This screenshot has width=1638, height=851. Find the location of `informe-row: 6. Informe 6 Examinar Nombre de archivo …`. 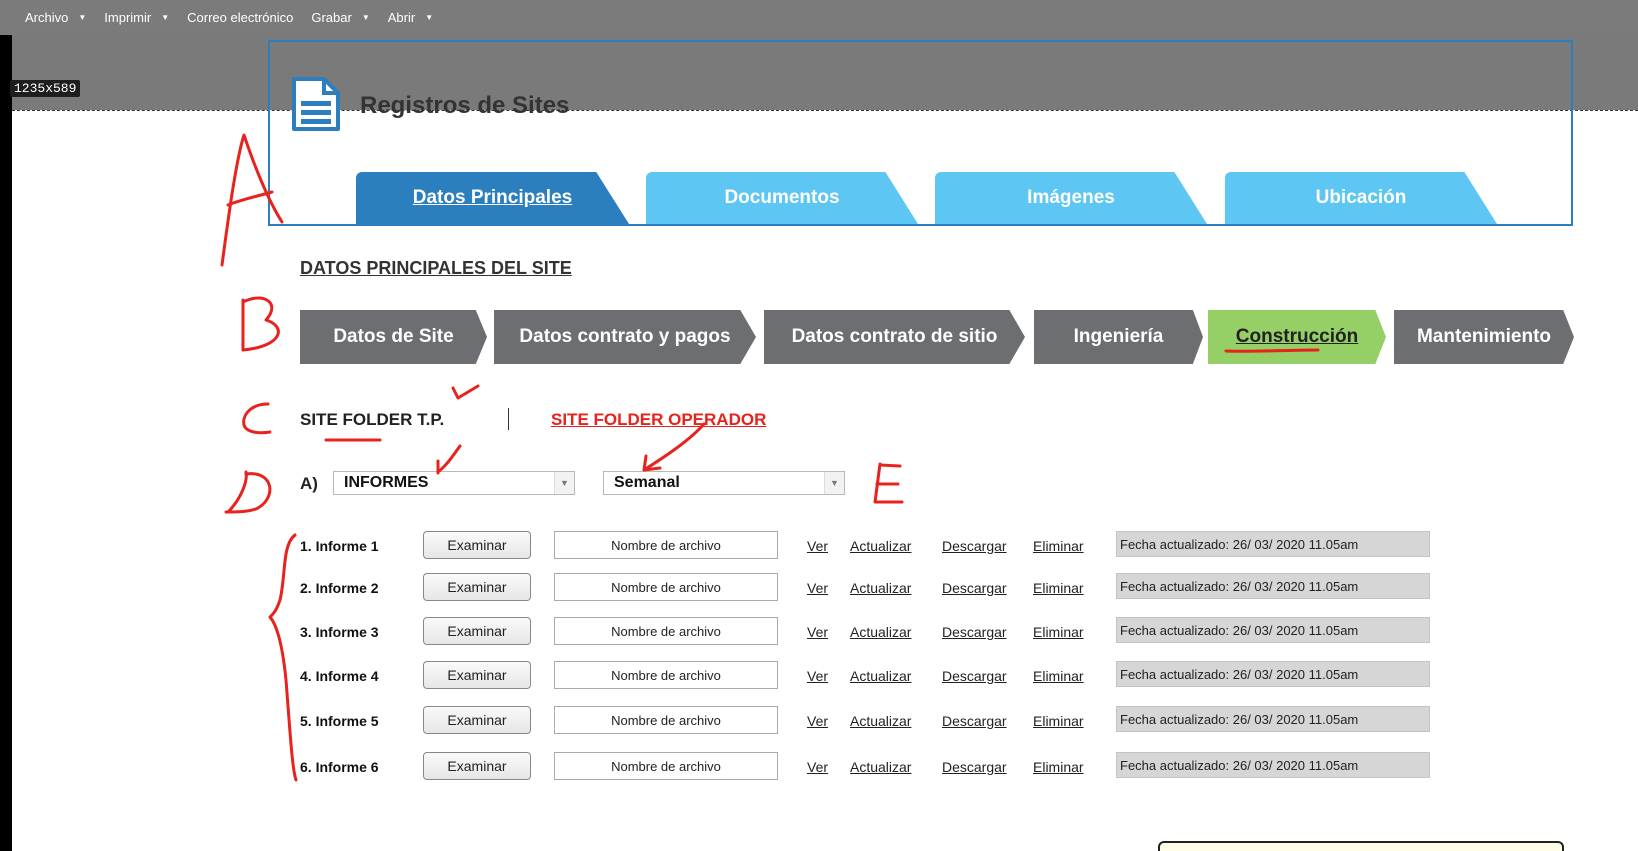

informe-row: 6. Informe 6 Examinar Nombre de archivo … is located at coordinates (870, 767).